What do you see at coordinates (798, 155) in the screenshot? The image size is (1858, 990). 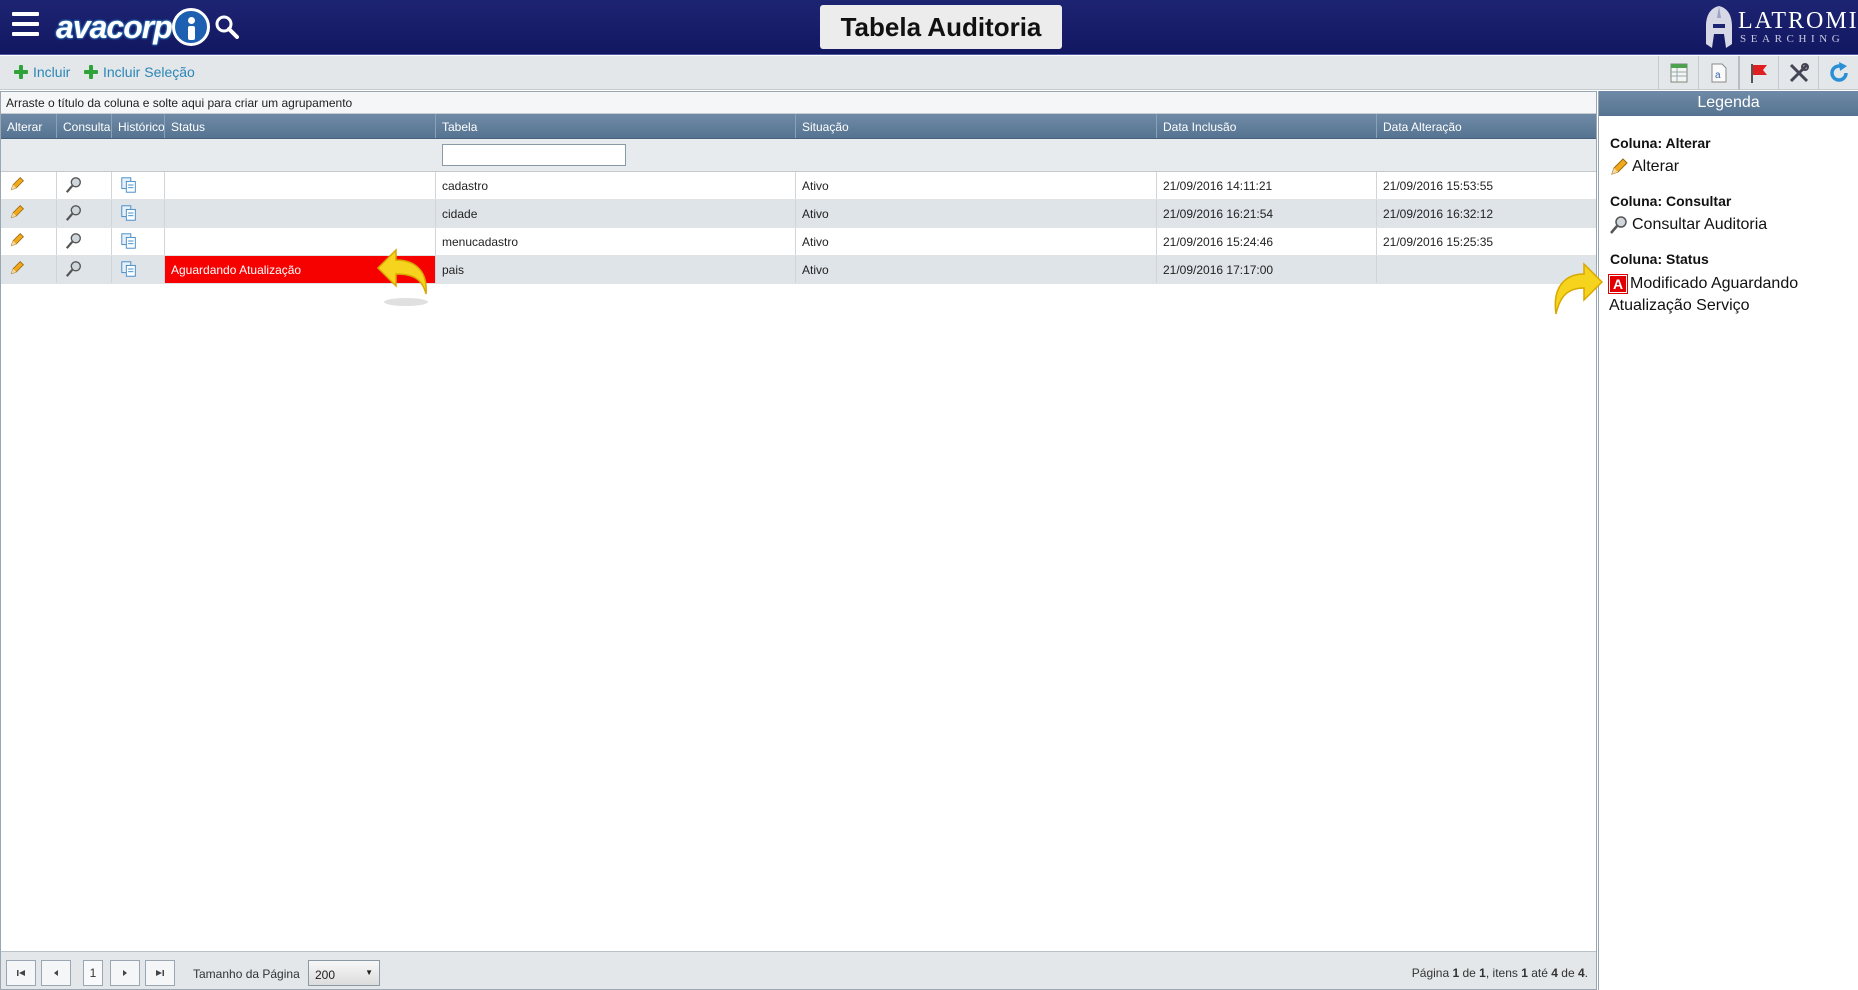 I see `filter-row` at bounding box center [798, 155].